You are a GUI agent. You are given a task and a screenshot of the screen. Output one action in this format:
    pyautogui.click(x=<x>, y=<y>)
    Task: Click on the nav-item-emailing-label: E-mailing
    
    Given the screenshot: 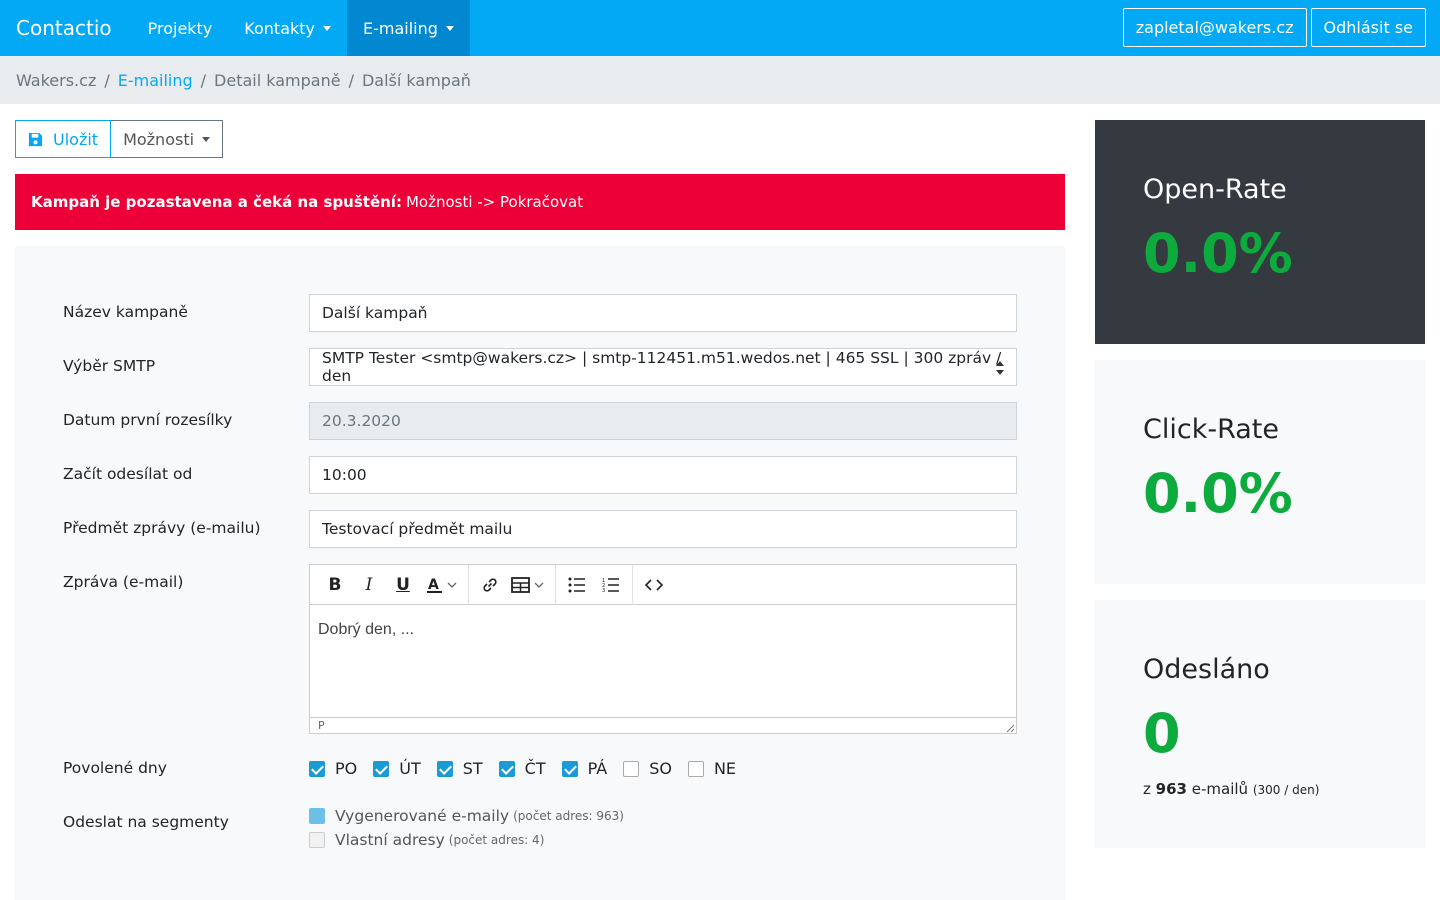 What is the action you would take?
    pyautogui.click(x=400, y=28)
    